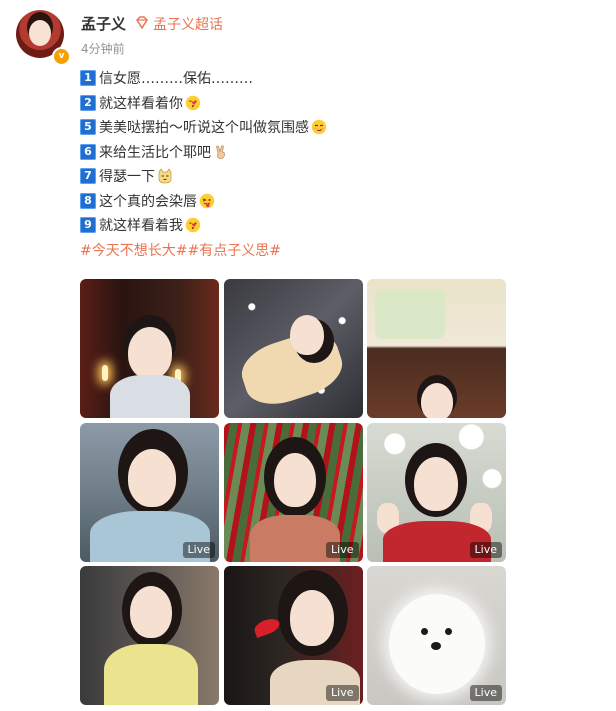 The image size is (616, 711). What do you see at coordinates (127, 177) in the screenshot?
I see `post-line-text: 得瑟一下` at bounding box center [127, 177].